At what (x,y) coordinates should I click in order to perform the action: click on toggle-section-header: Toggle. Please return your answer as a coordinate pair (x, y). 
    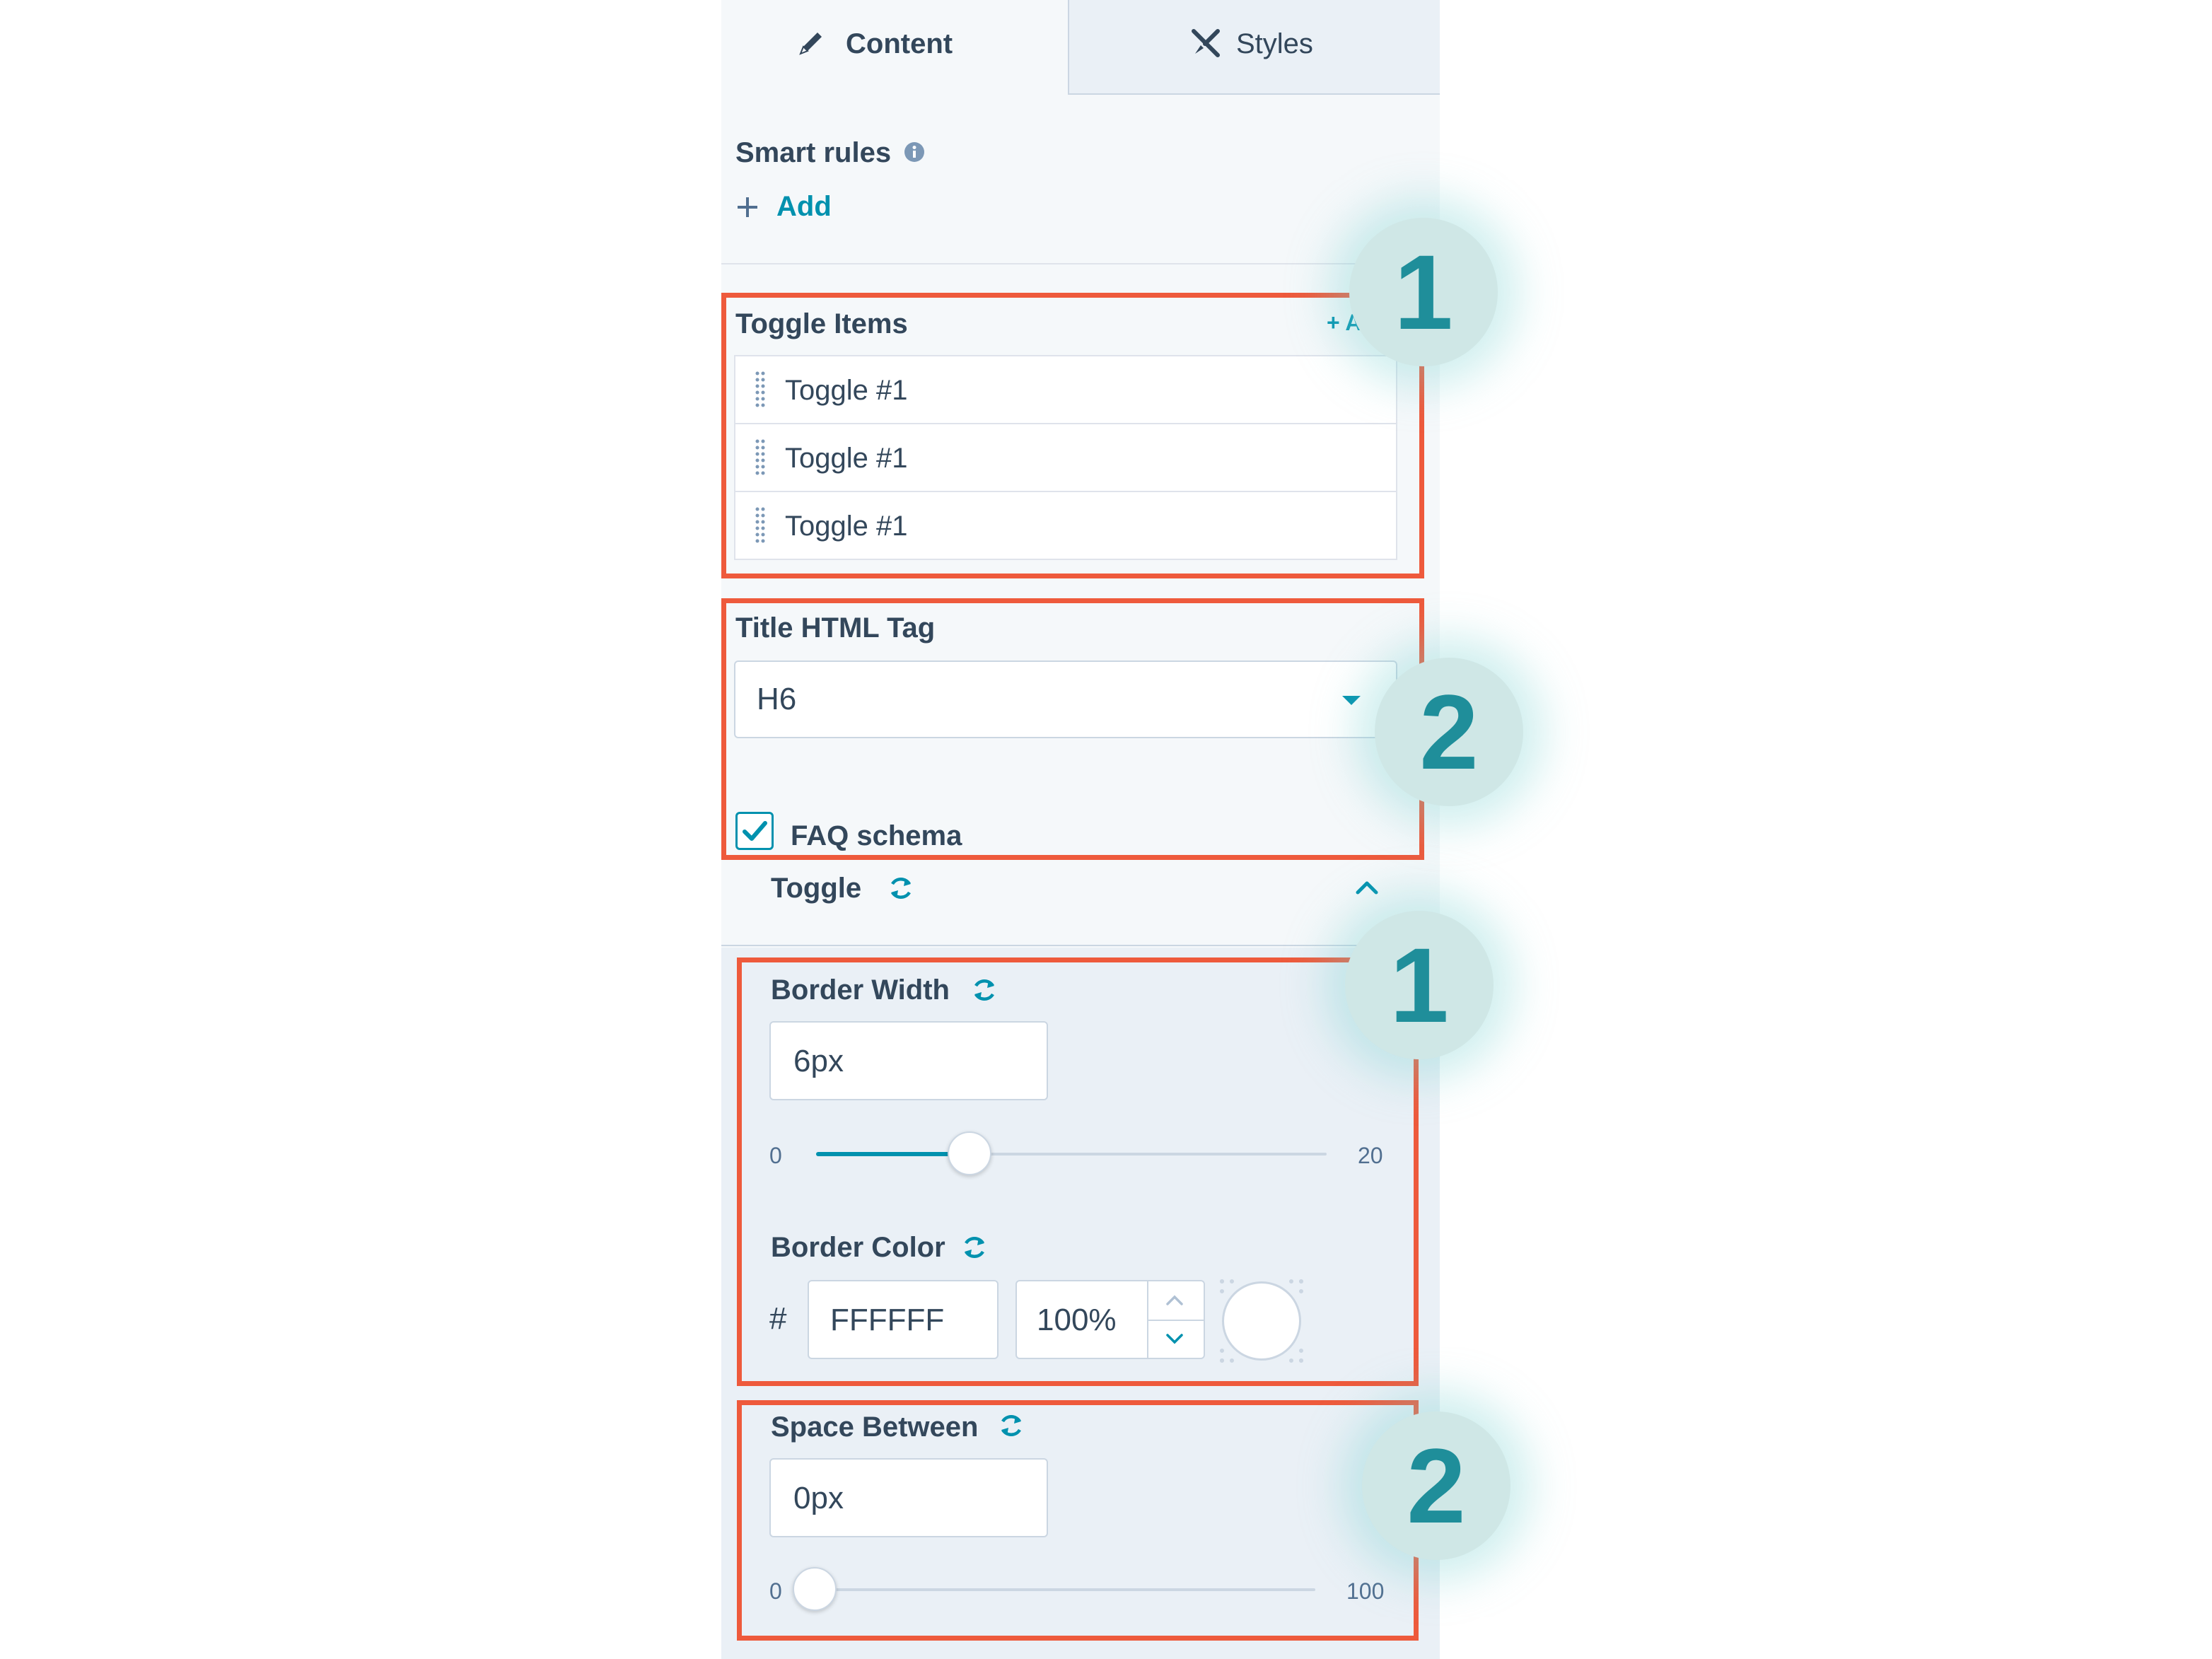
    Looking at the image, I should click on (1080, 902).